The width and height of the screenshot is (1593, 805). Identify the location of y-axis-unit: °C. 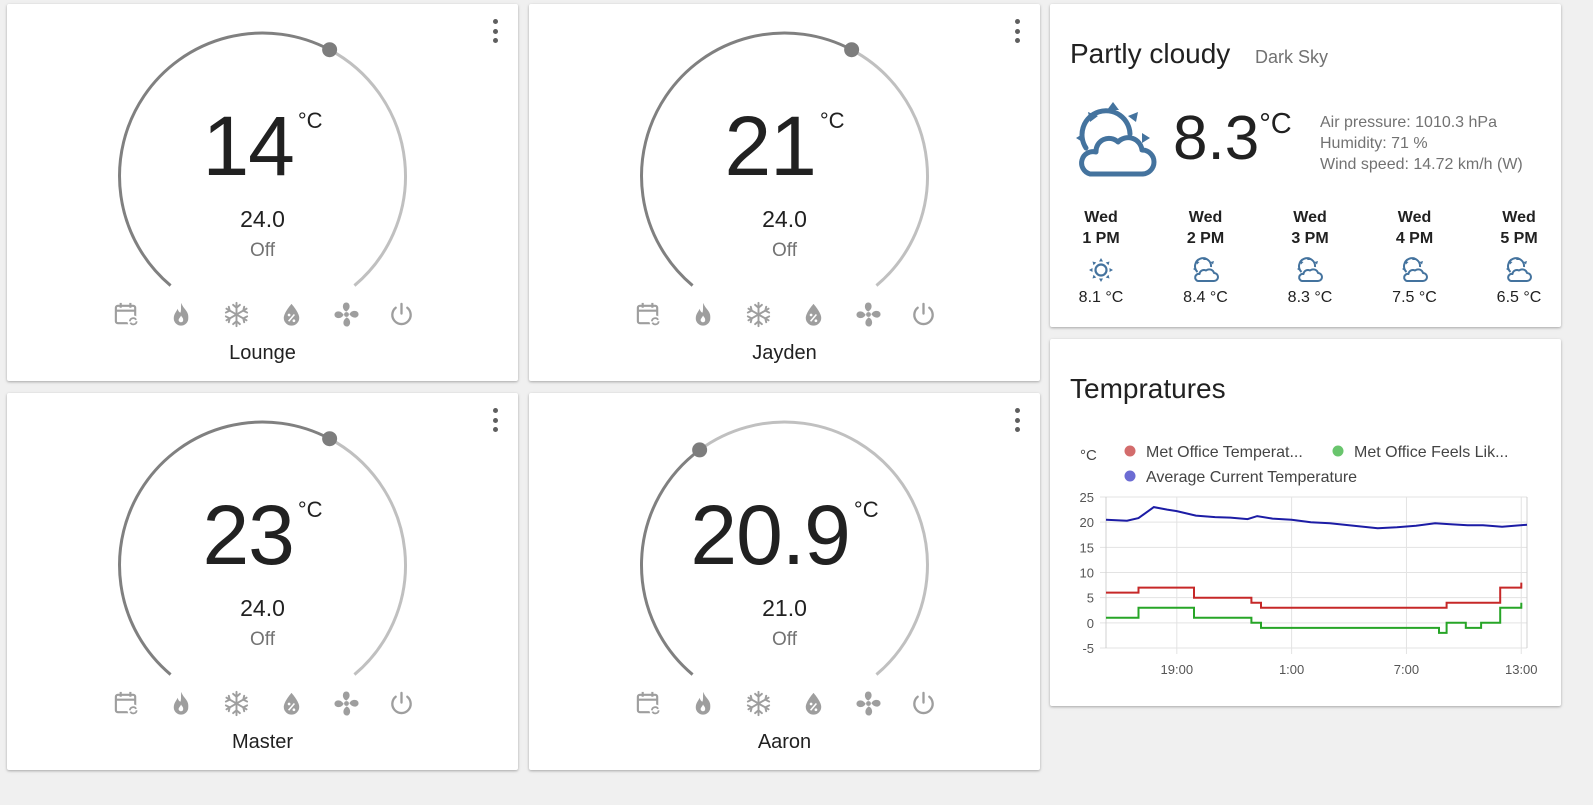
(1088, 455).